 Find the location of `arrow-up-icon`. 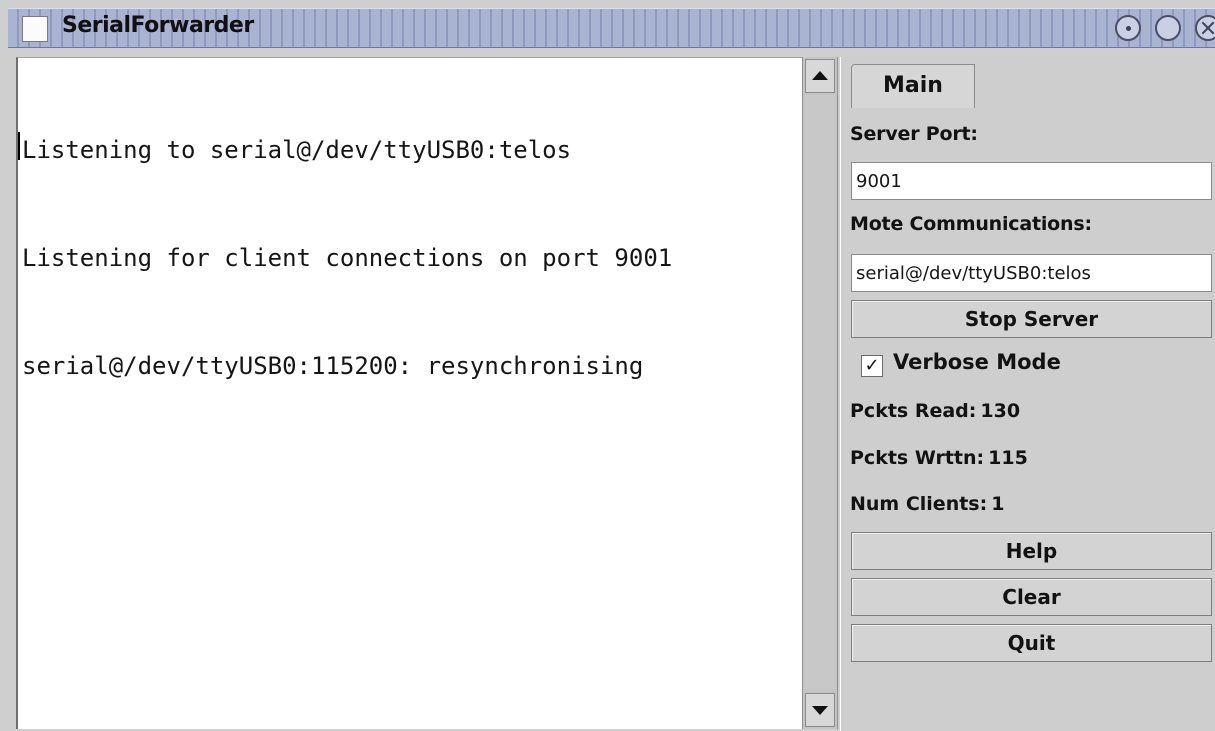

arrow-up-icon is located at coordinates (820, 75).